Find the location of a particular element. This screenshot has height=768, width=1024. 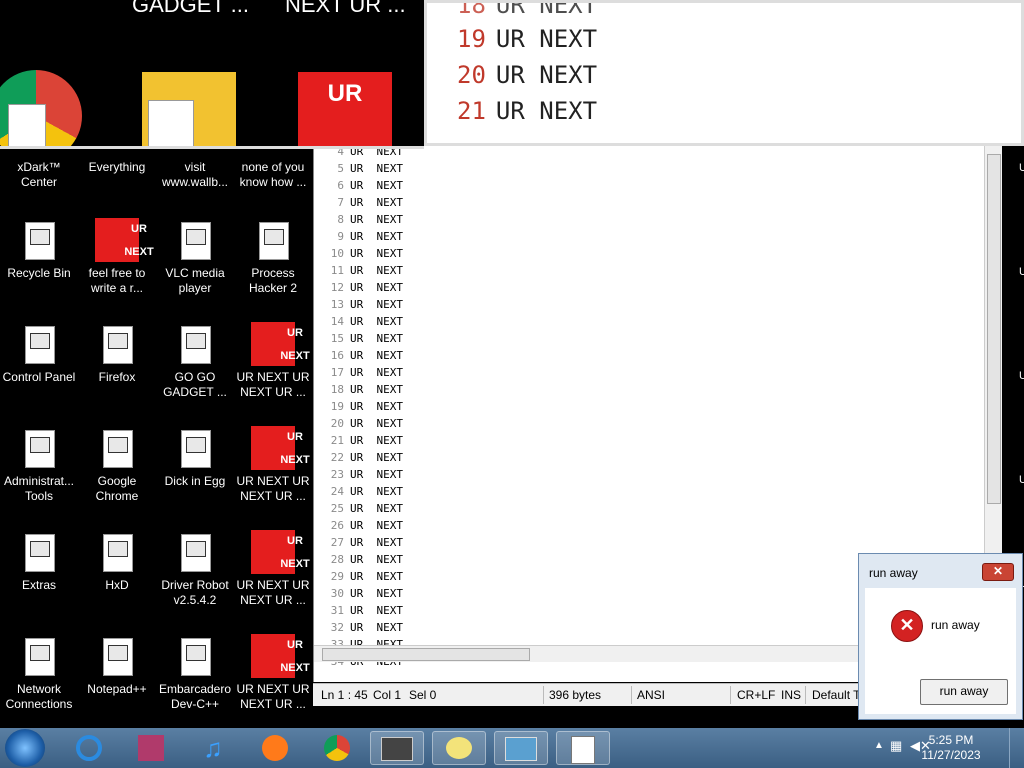

editor-line: 8 UR NEXT is located at coordinates (358, 221).